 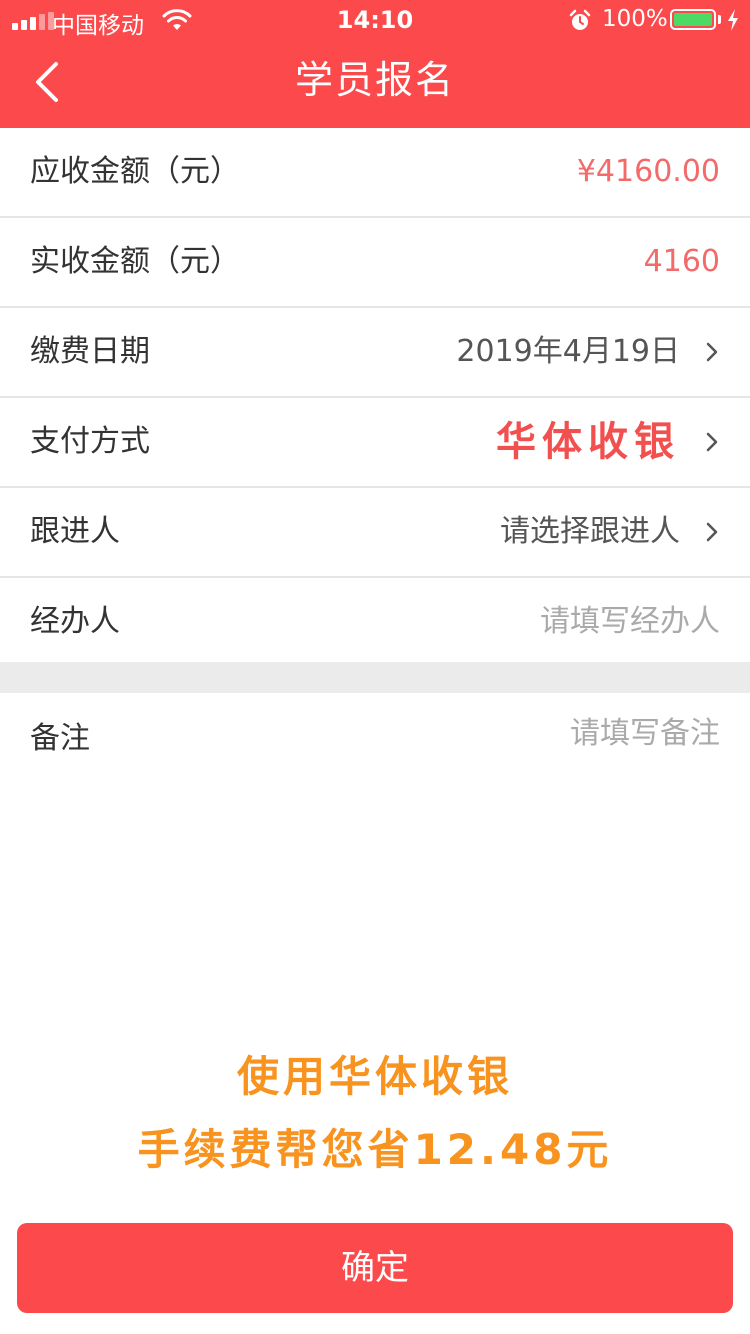 What do you see at coordinates (375, 1115) in the screenshot?
I see `promo-banner: 使用华体收银 手续费帮您省12.48元` at bounding box center [375, 1115].